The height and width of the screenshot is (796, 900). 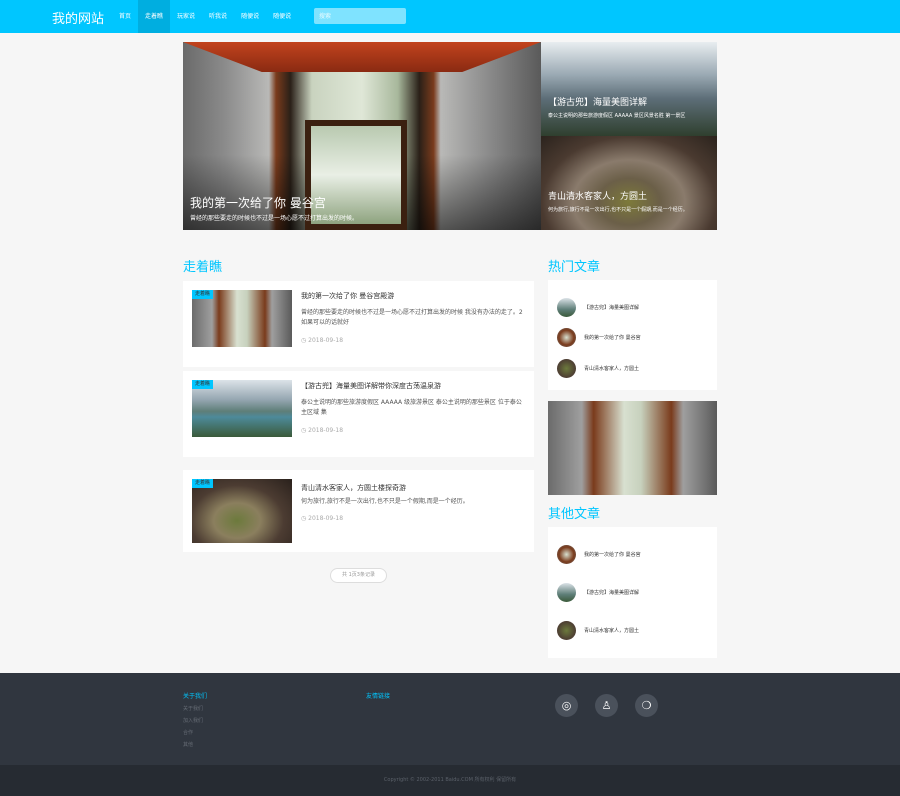 What do you see at coordinates (611, 630) in the screenshot?
I see `other-article-label: 青山清水客家人，方圆土` at bounding box center [611, 630].